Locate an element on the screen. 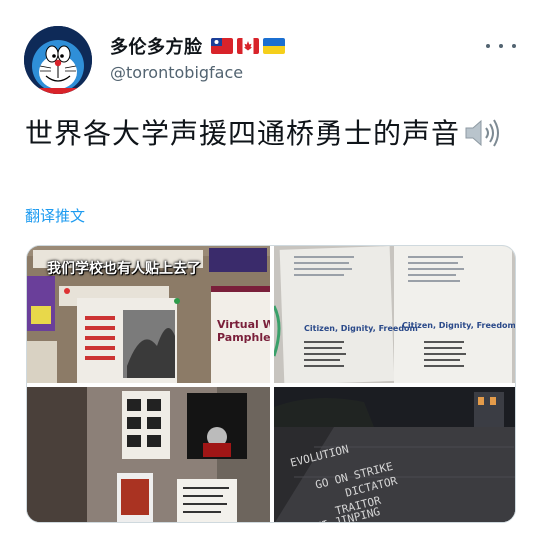 The image size is (540, 540). canada-flag-icon is located at coordinates (247, 46).